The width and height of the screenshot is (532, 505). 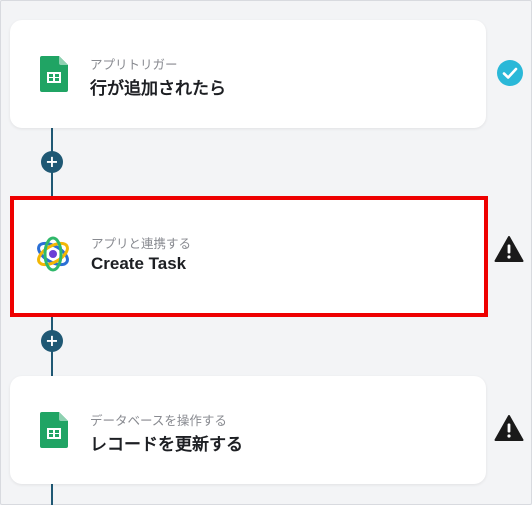 I want to click on step-title: 行が追加されたら, so click(x=158, y=89).